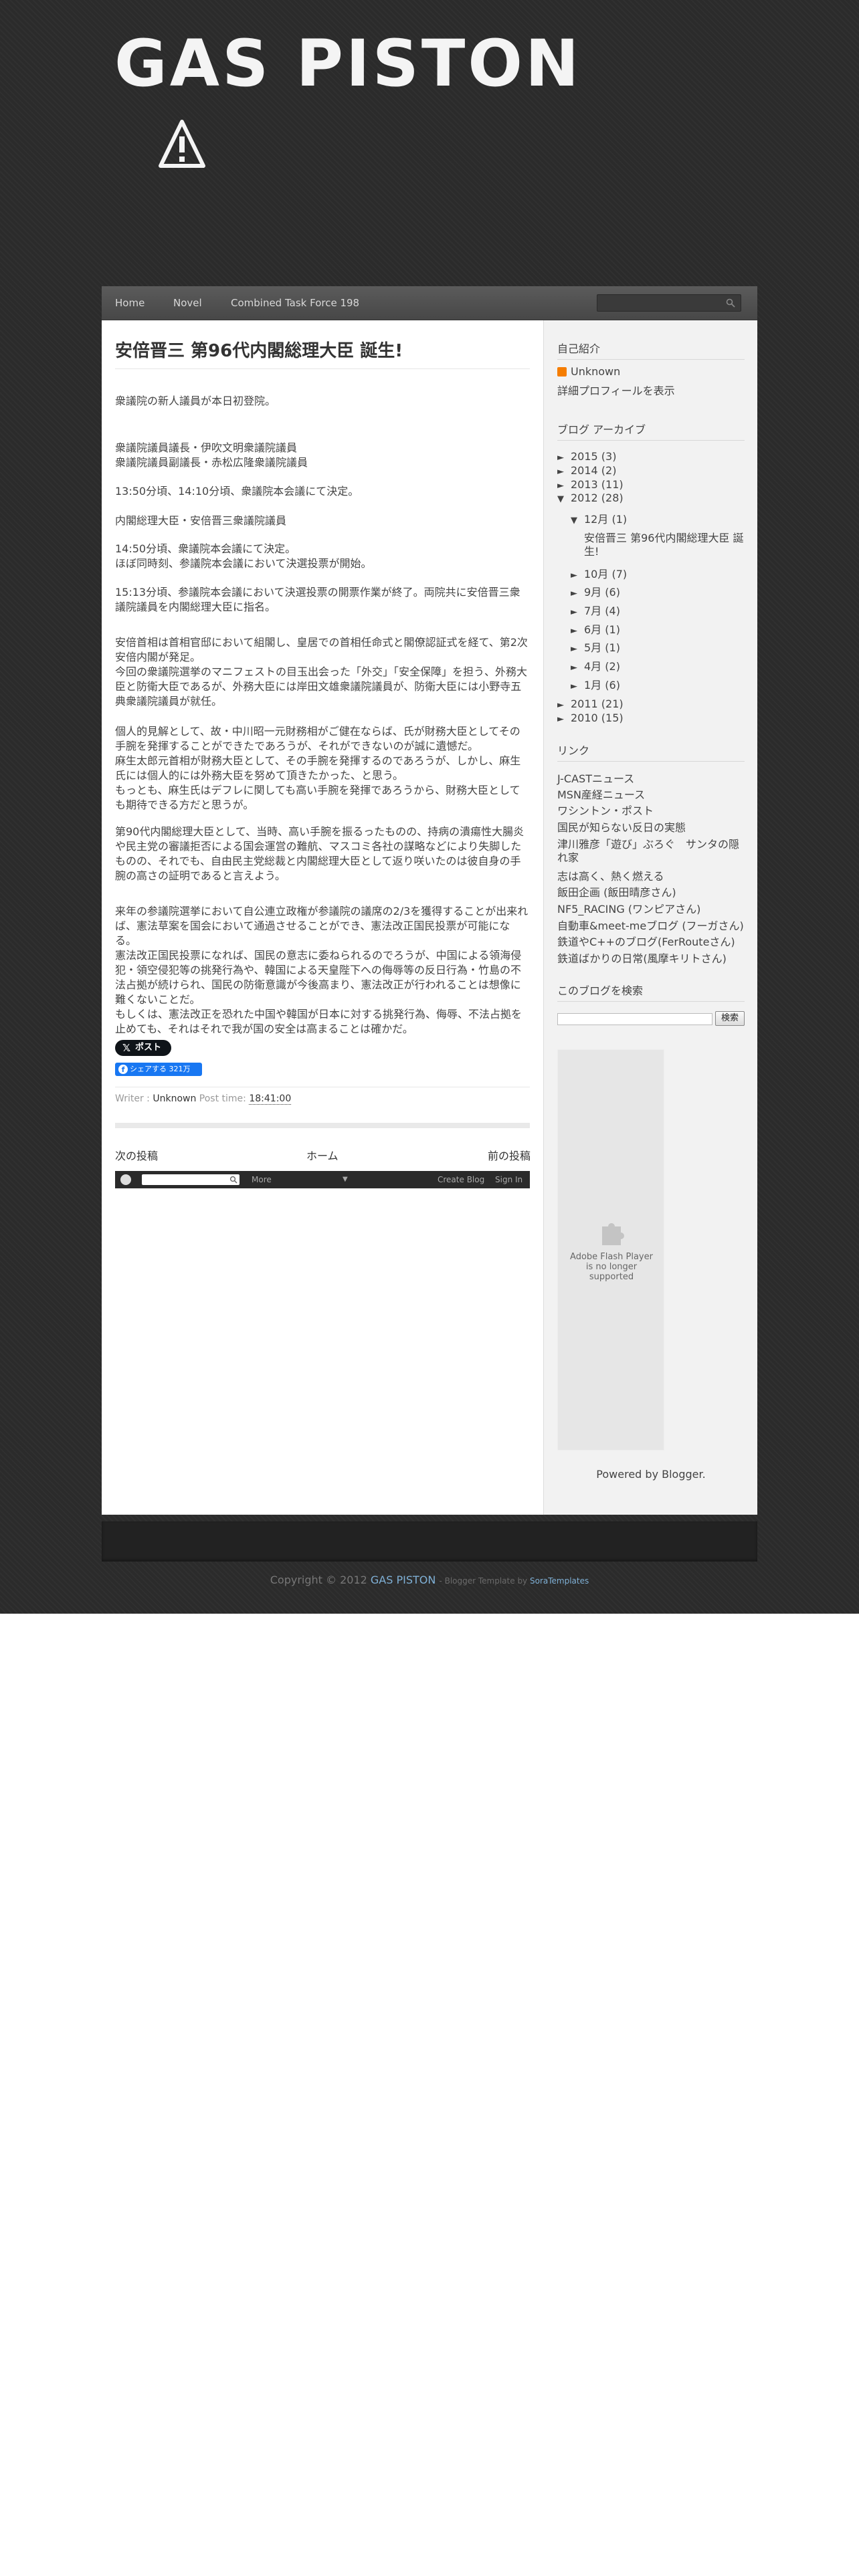 This screenshot has width=859, height=2576. I want to click on template-author-link: SoraTemplates, so click(559, 1581).